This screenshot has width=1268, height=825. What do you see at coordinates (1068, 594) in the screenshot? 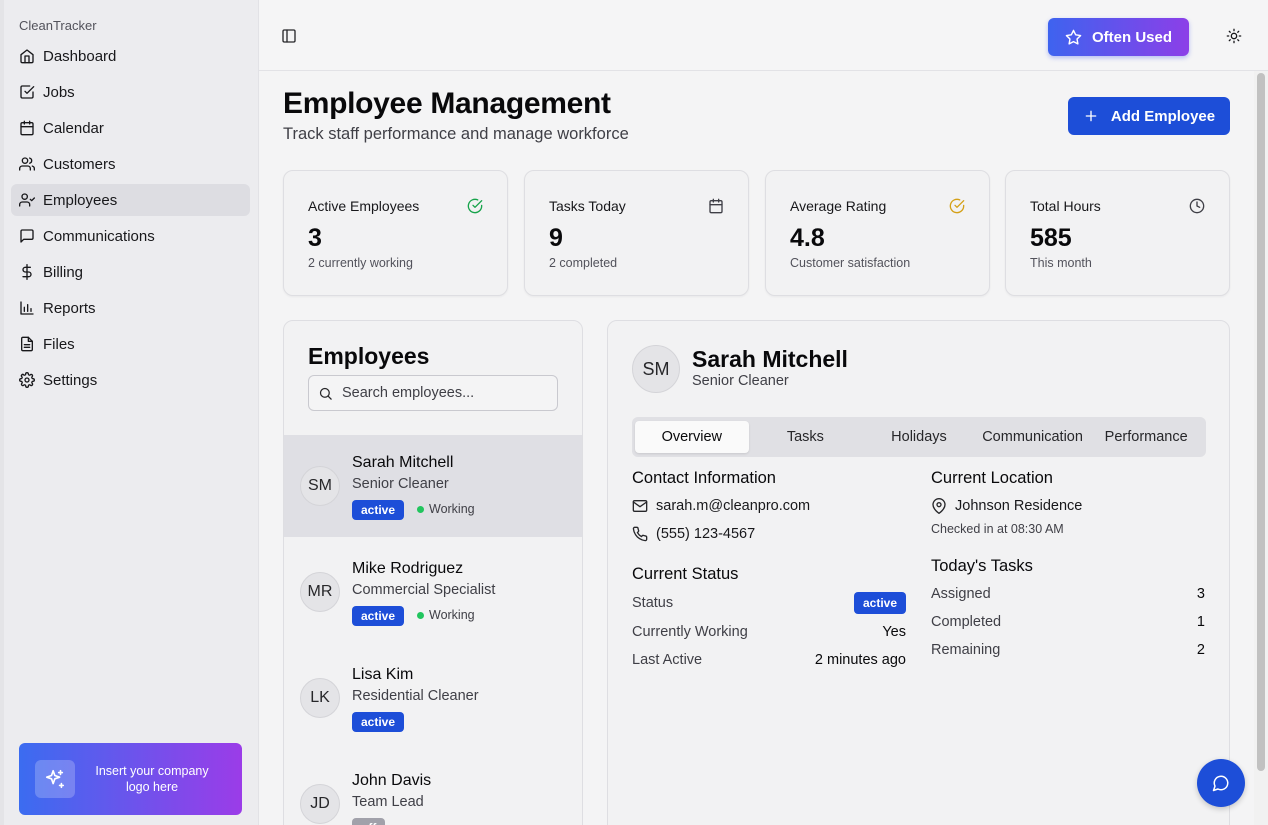
I see `assigned-row: Assigned 3` at bounding box center [1068, 594].